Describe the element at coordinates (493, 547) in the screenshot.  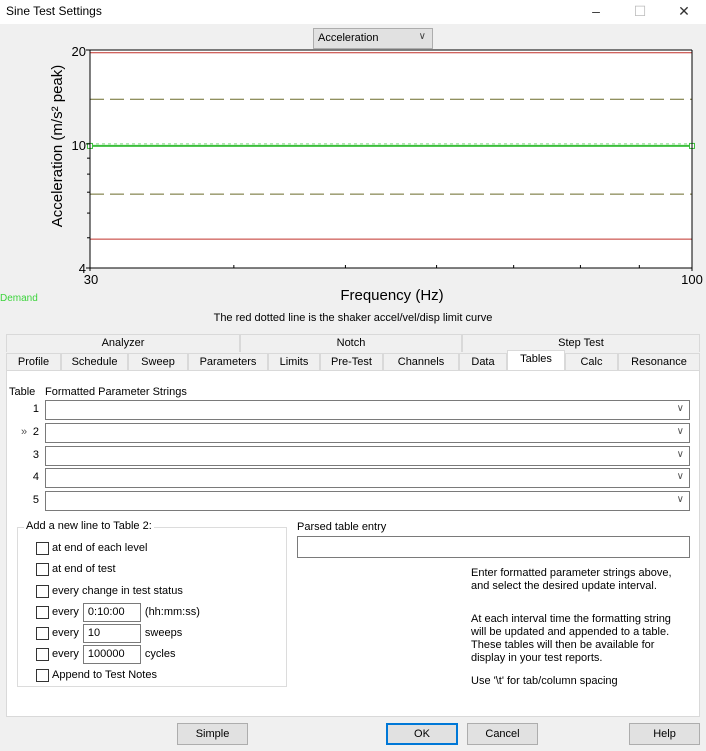
I see `parsed-entry-field` at that location.